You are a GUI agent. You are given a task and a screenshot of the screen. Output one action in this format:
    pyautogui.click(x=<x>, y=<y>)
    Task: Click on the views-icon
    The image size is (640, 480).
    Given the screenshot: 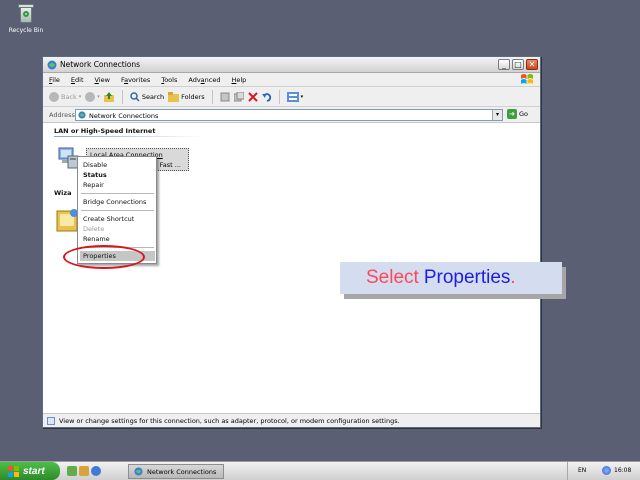 What is the action you would take?
    pyautogui.click(x=292, y=96)
    